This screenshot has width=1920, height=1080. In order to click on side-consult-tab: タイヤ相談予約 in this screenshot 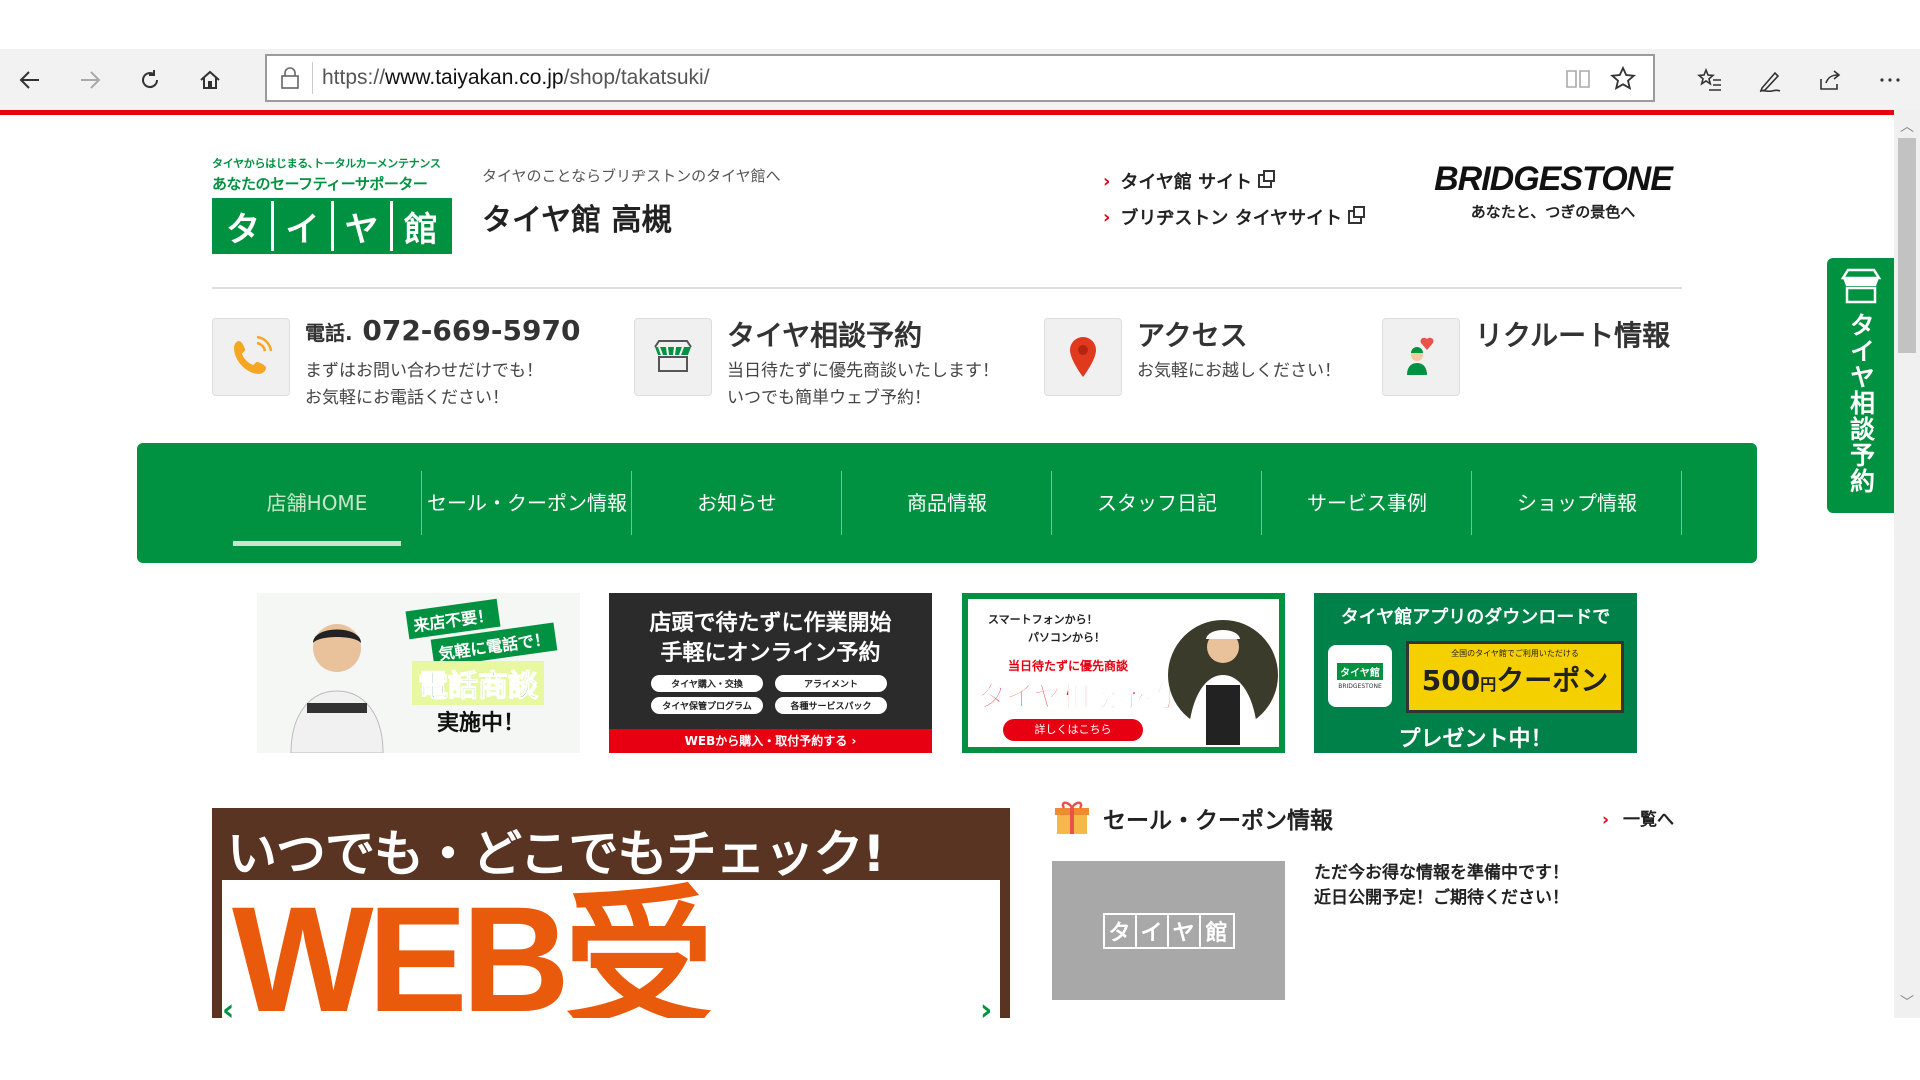, I will do `click(1860, 385)`.